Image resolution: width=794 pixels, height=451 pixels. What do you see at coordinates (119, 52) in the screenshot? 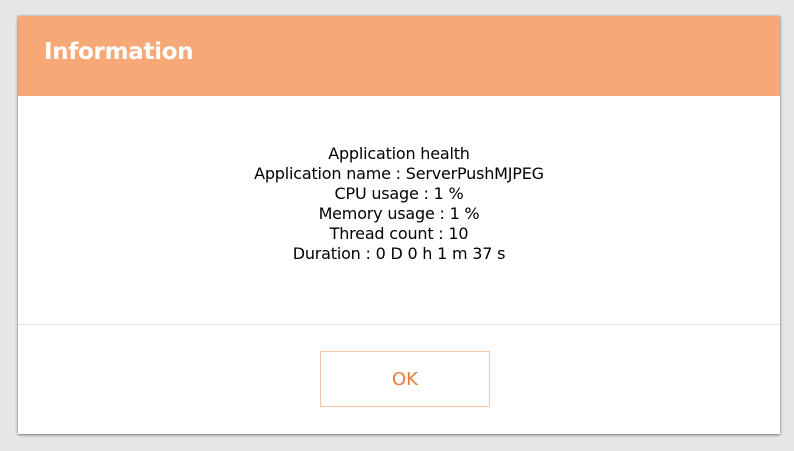
I see `dialog-title: Information` at bounding box center [119, 52].